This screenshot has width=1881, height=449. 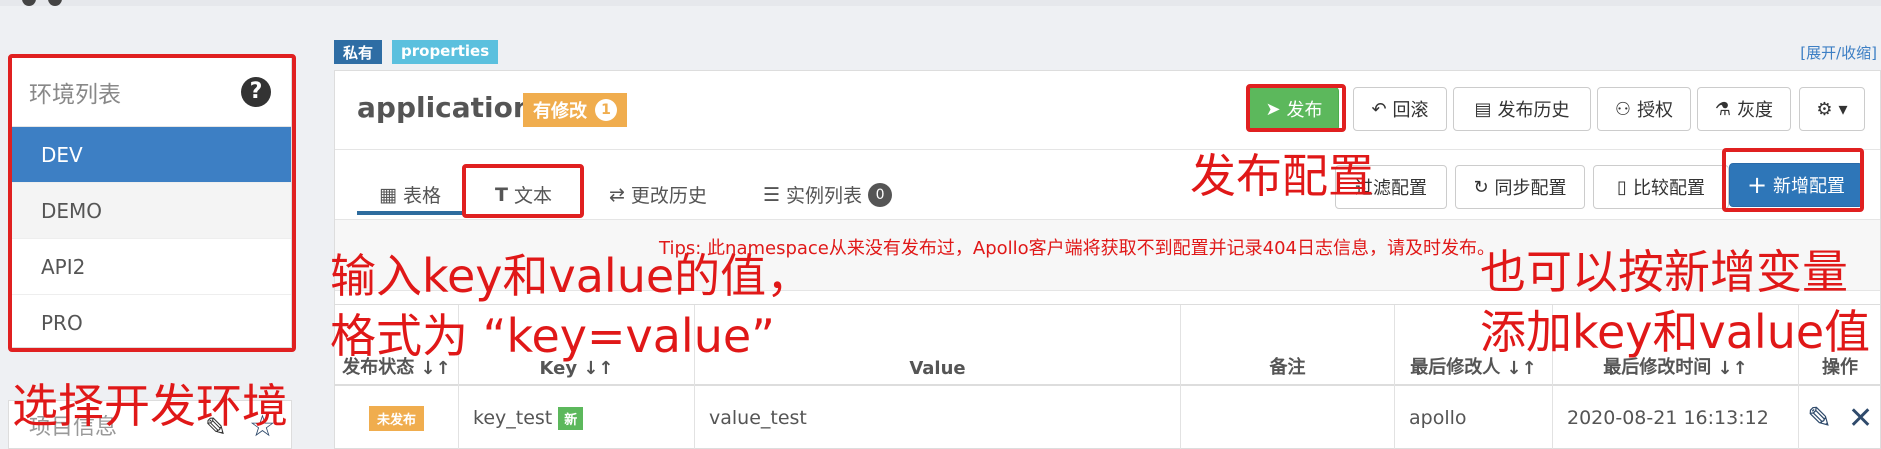 What do you see at coordinates (1107, 149) in the screenshot?
I see `header-divider` at bounding box center [1107, 149].